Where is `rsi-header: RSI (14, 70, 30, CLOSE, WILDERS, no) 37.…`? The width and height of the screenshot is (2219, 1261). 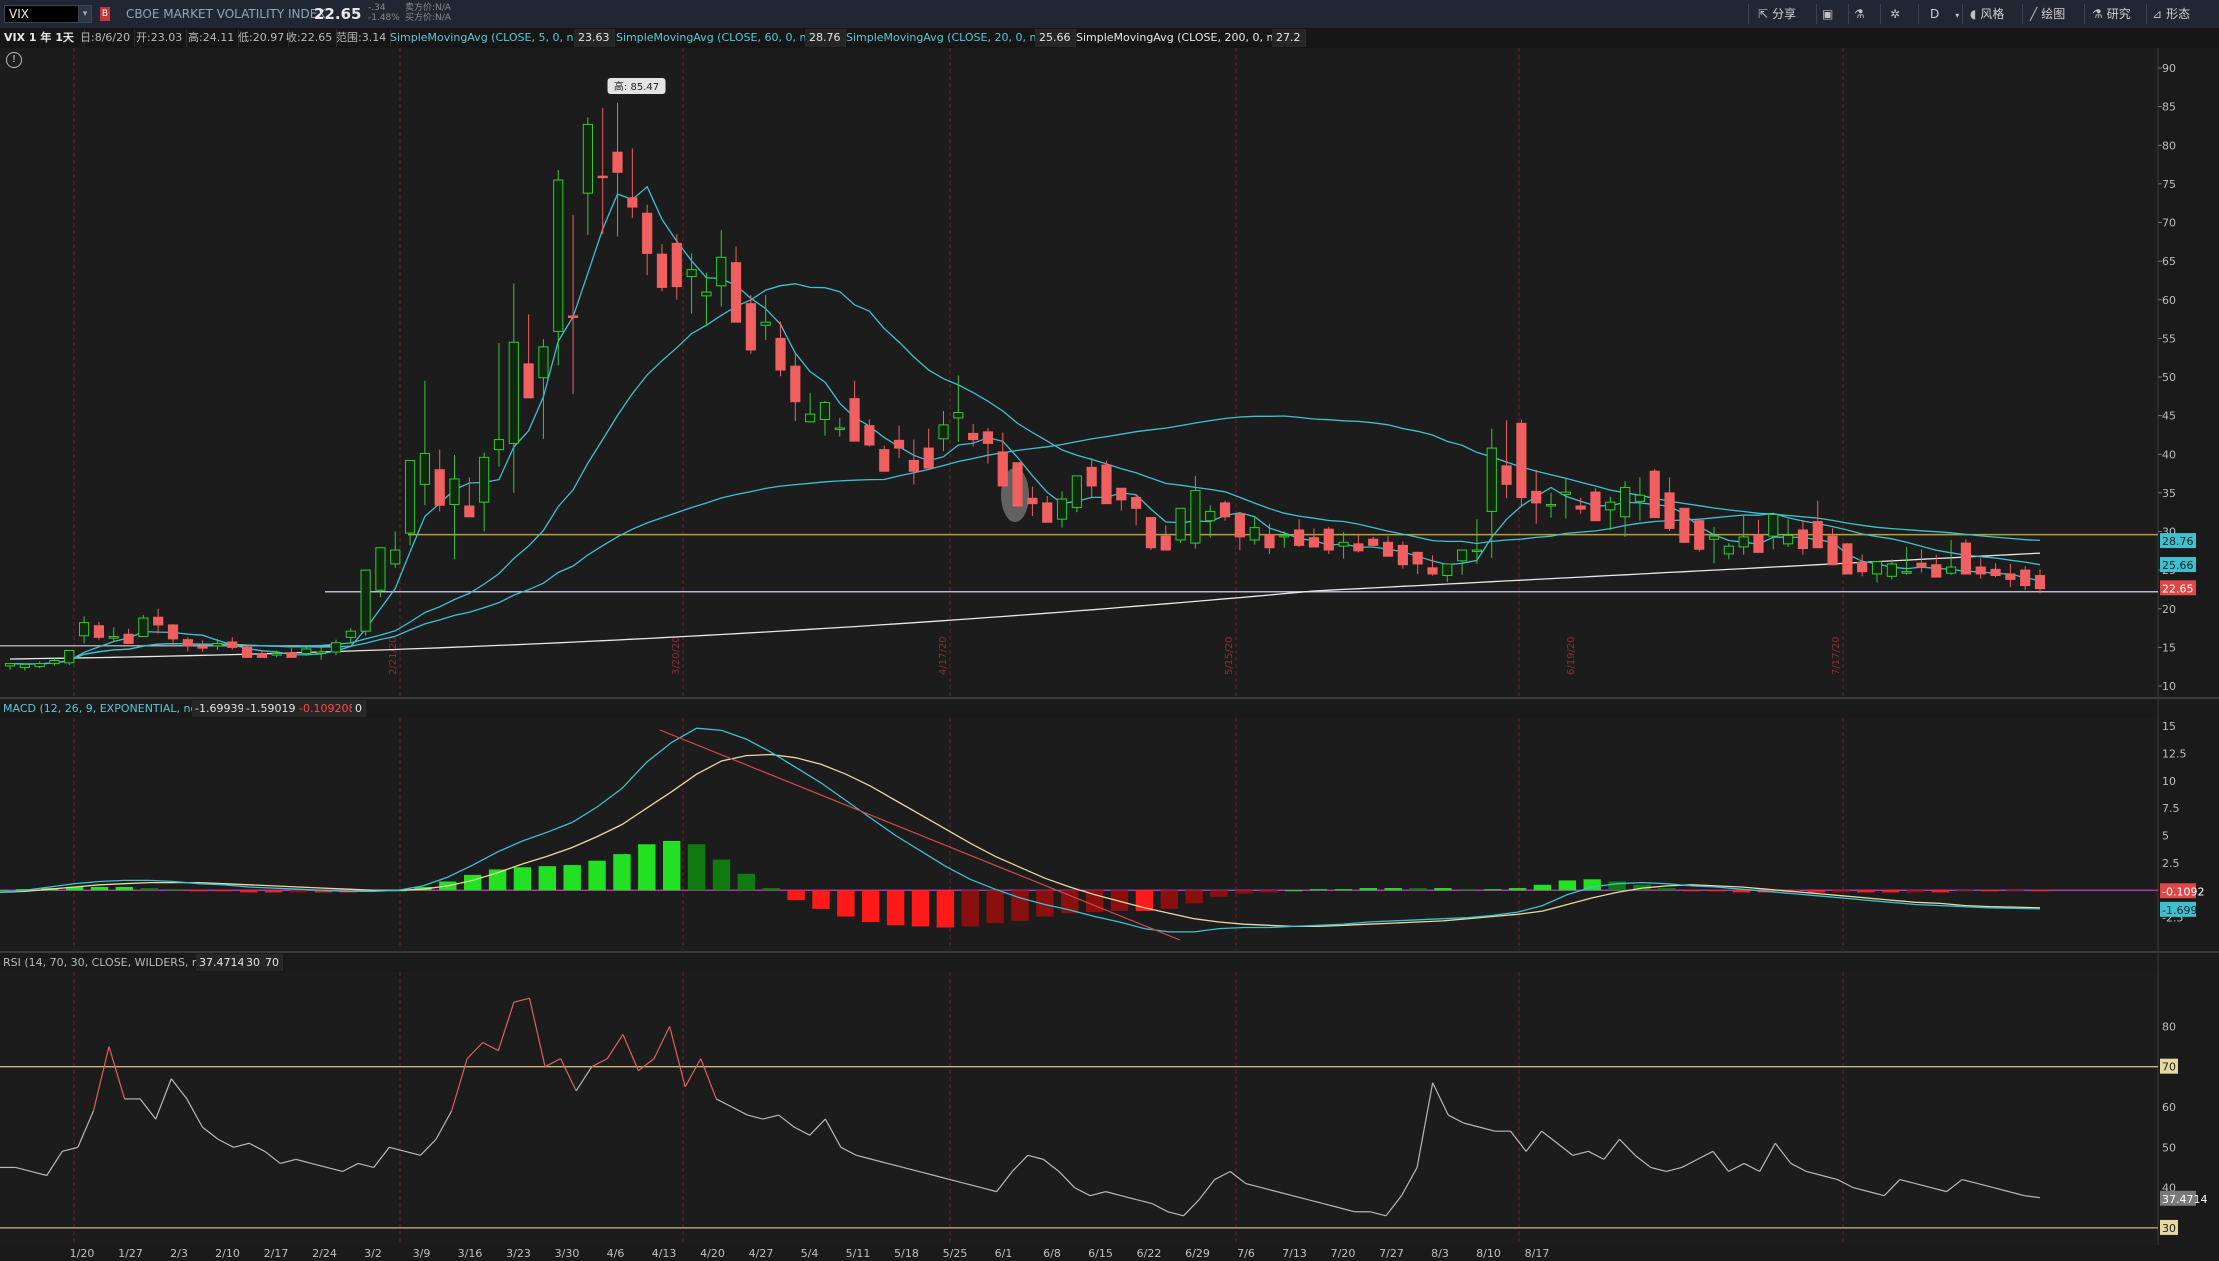
rsi-header: RSI (14, 70, 30, CLOSE, WILDERS, no) 37.… is located at coordinates (1080, 963).